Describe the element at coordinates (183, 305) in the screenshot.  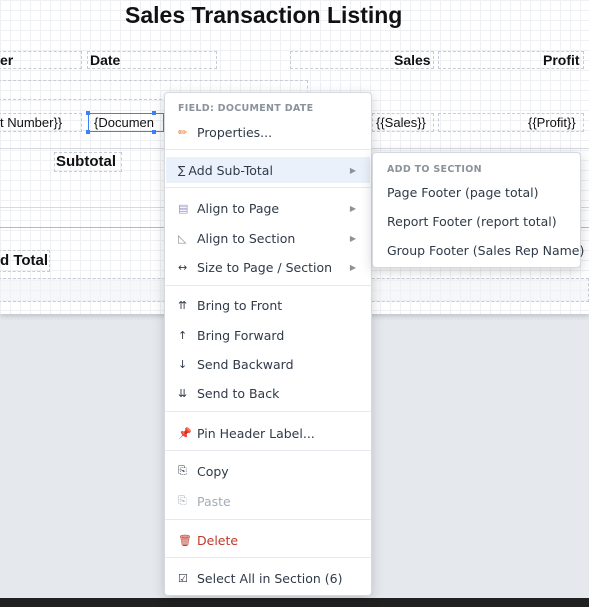
I see `double-up-arrow-icon: ⇈` at that location.